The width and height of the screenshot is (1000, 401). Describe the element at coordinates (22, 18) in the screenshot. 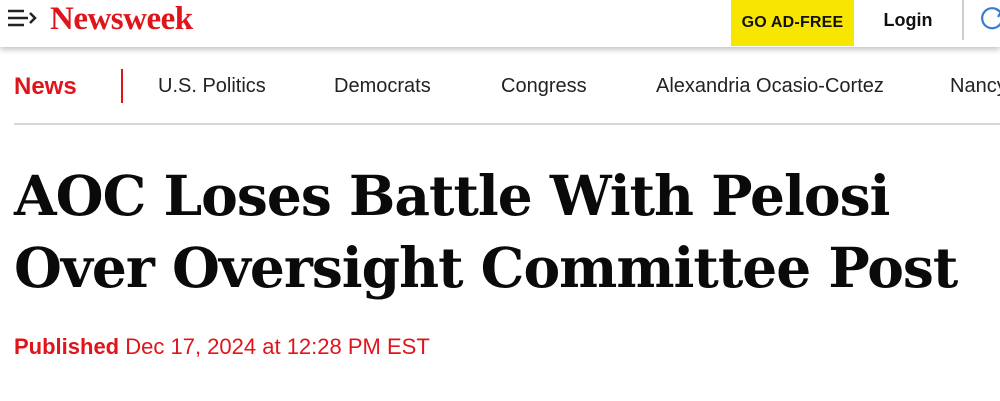

I see `menu-icon` at that location.